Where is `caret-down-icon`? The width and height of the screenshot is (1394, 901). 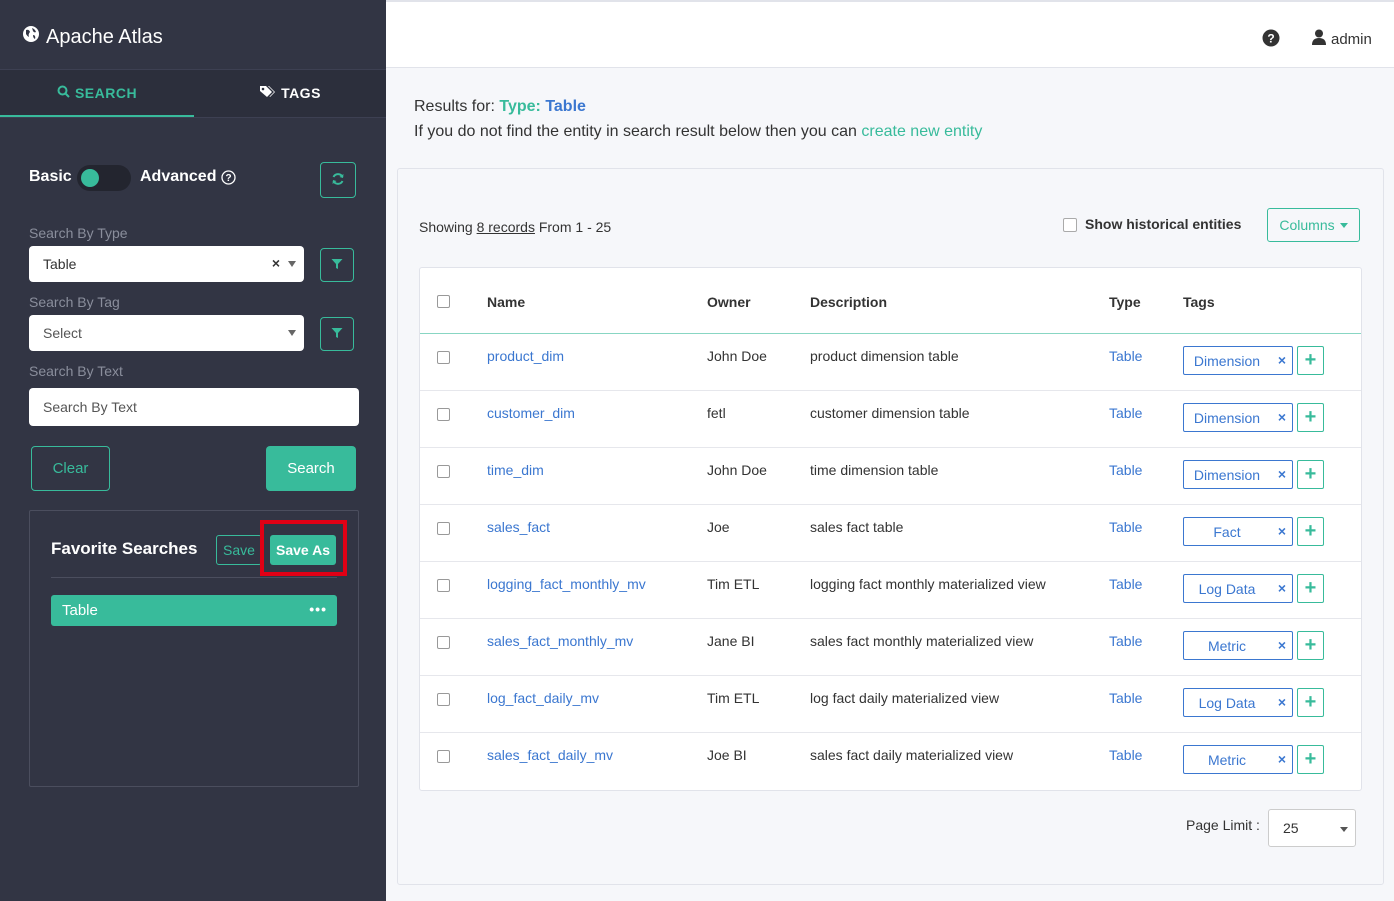 caret-down-icon is located at coordinates (1343, 225).